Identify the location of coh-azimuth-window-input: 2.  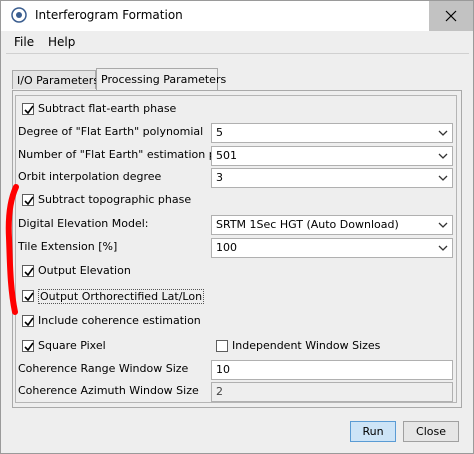
(332, 392).